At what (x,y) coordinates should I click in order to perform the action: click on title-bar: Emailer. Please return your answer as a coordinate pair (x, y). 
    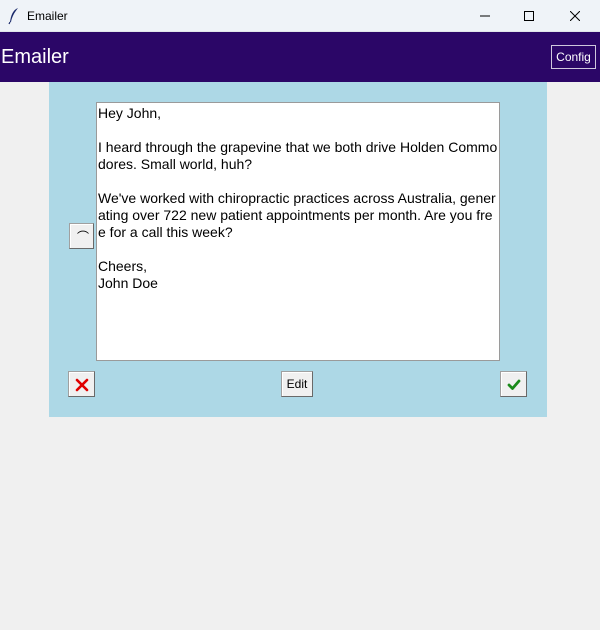
    Looking at the image, I should click on (300, 16).